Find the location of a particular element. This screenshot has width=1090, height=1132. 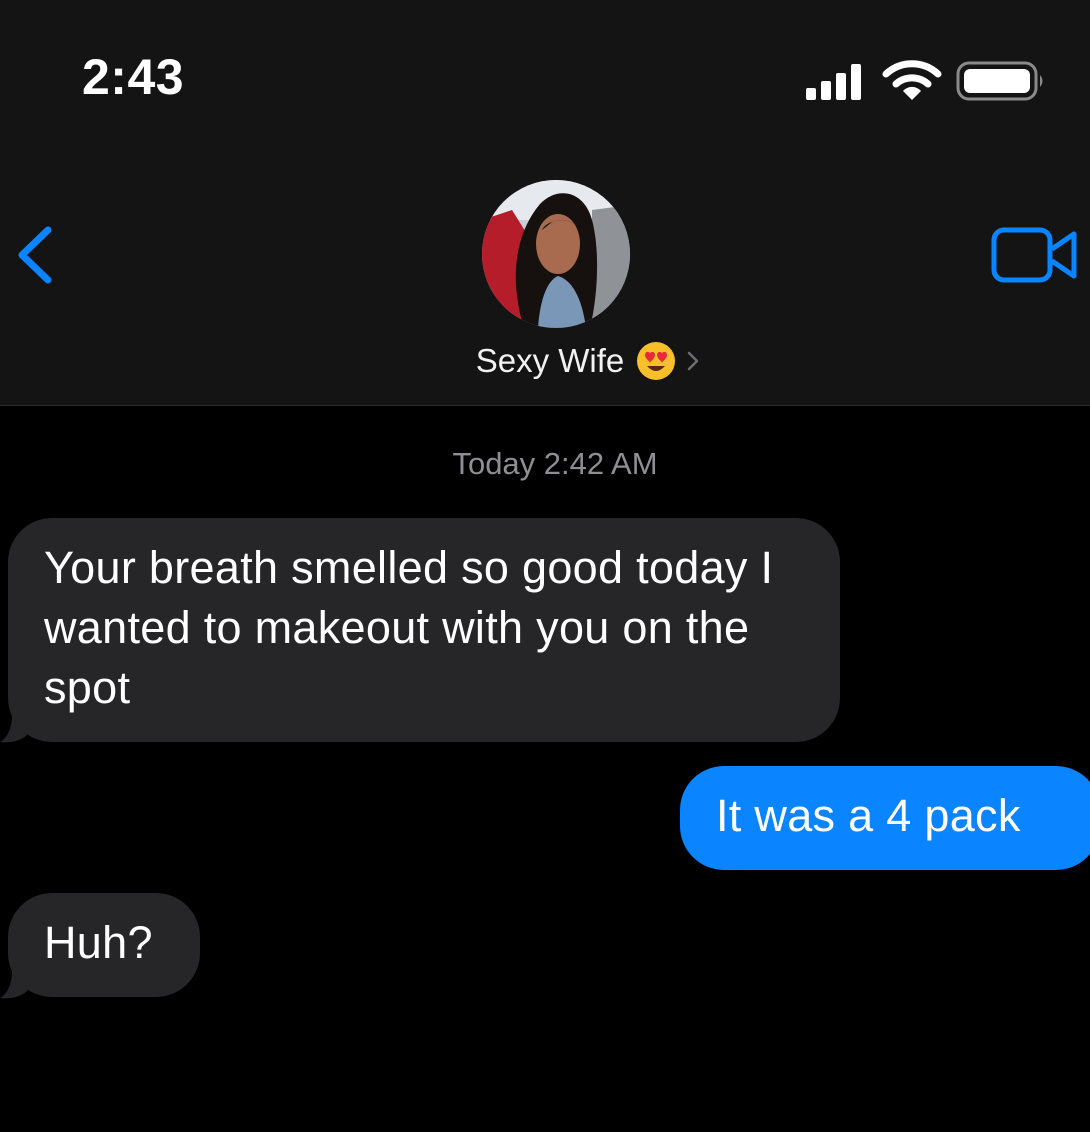

cellular-signal-icon is located at coordinates (836, 81).